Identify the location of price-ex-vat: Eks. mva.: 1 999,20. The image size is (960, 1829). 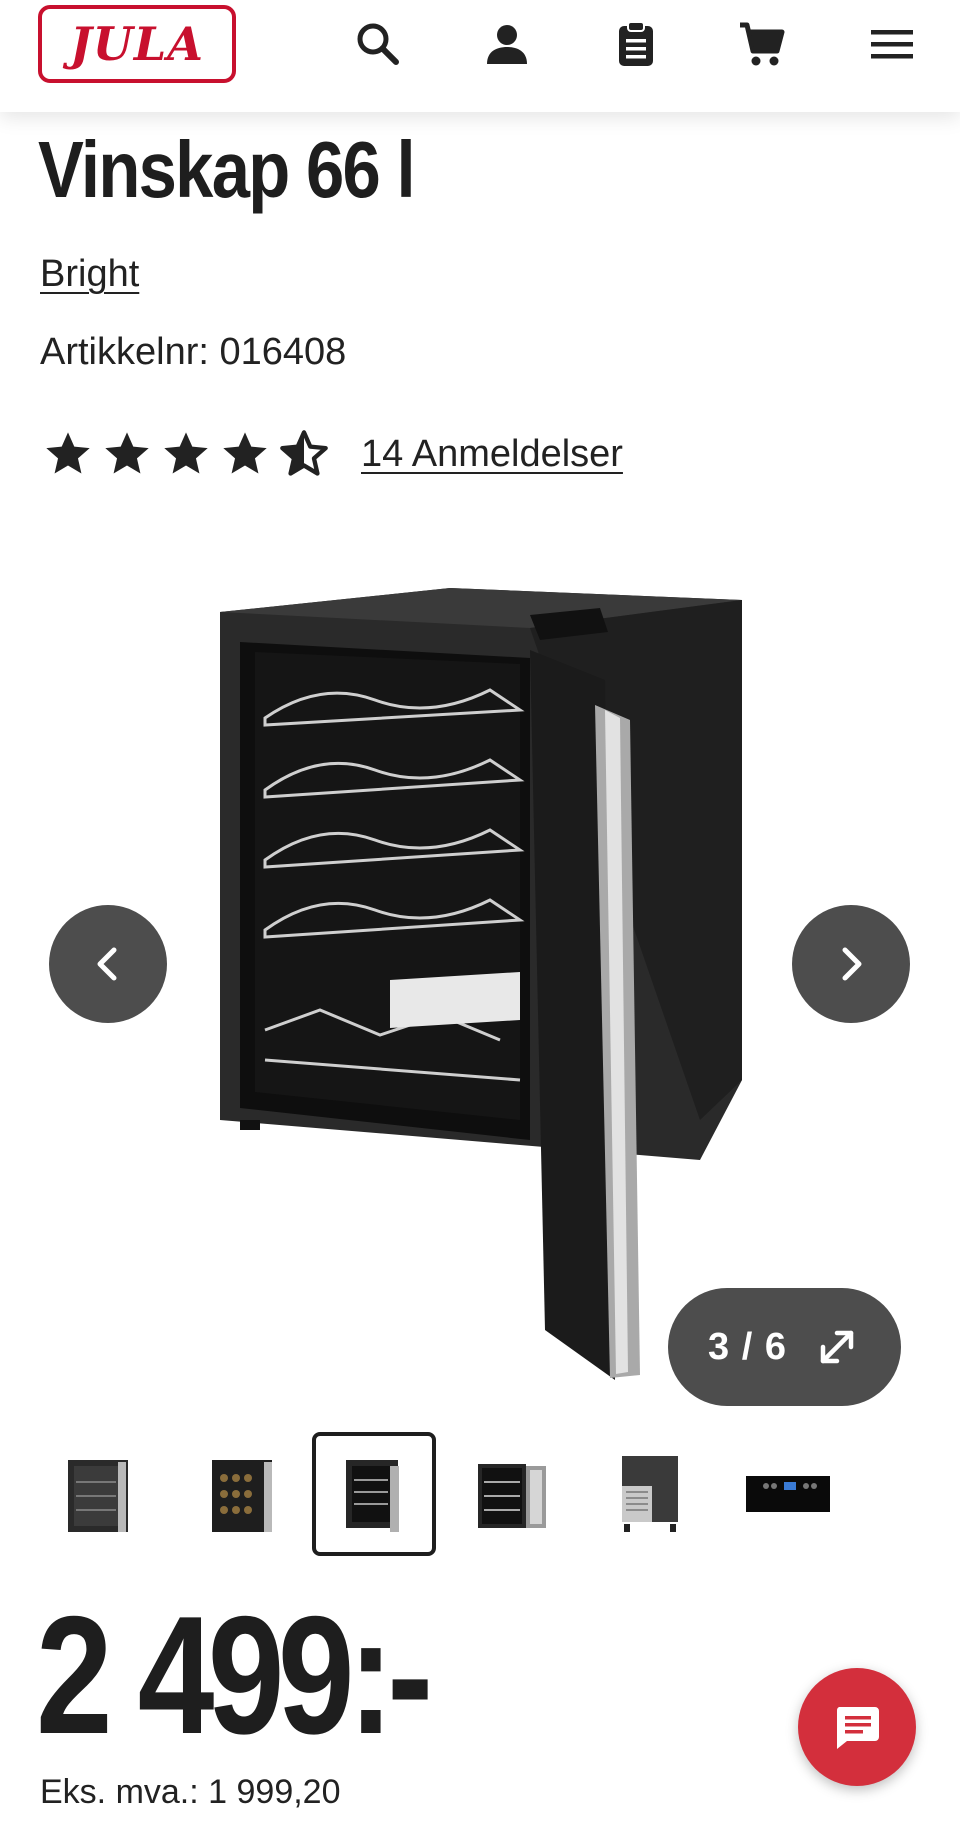
(190, 1792).